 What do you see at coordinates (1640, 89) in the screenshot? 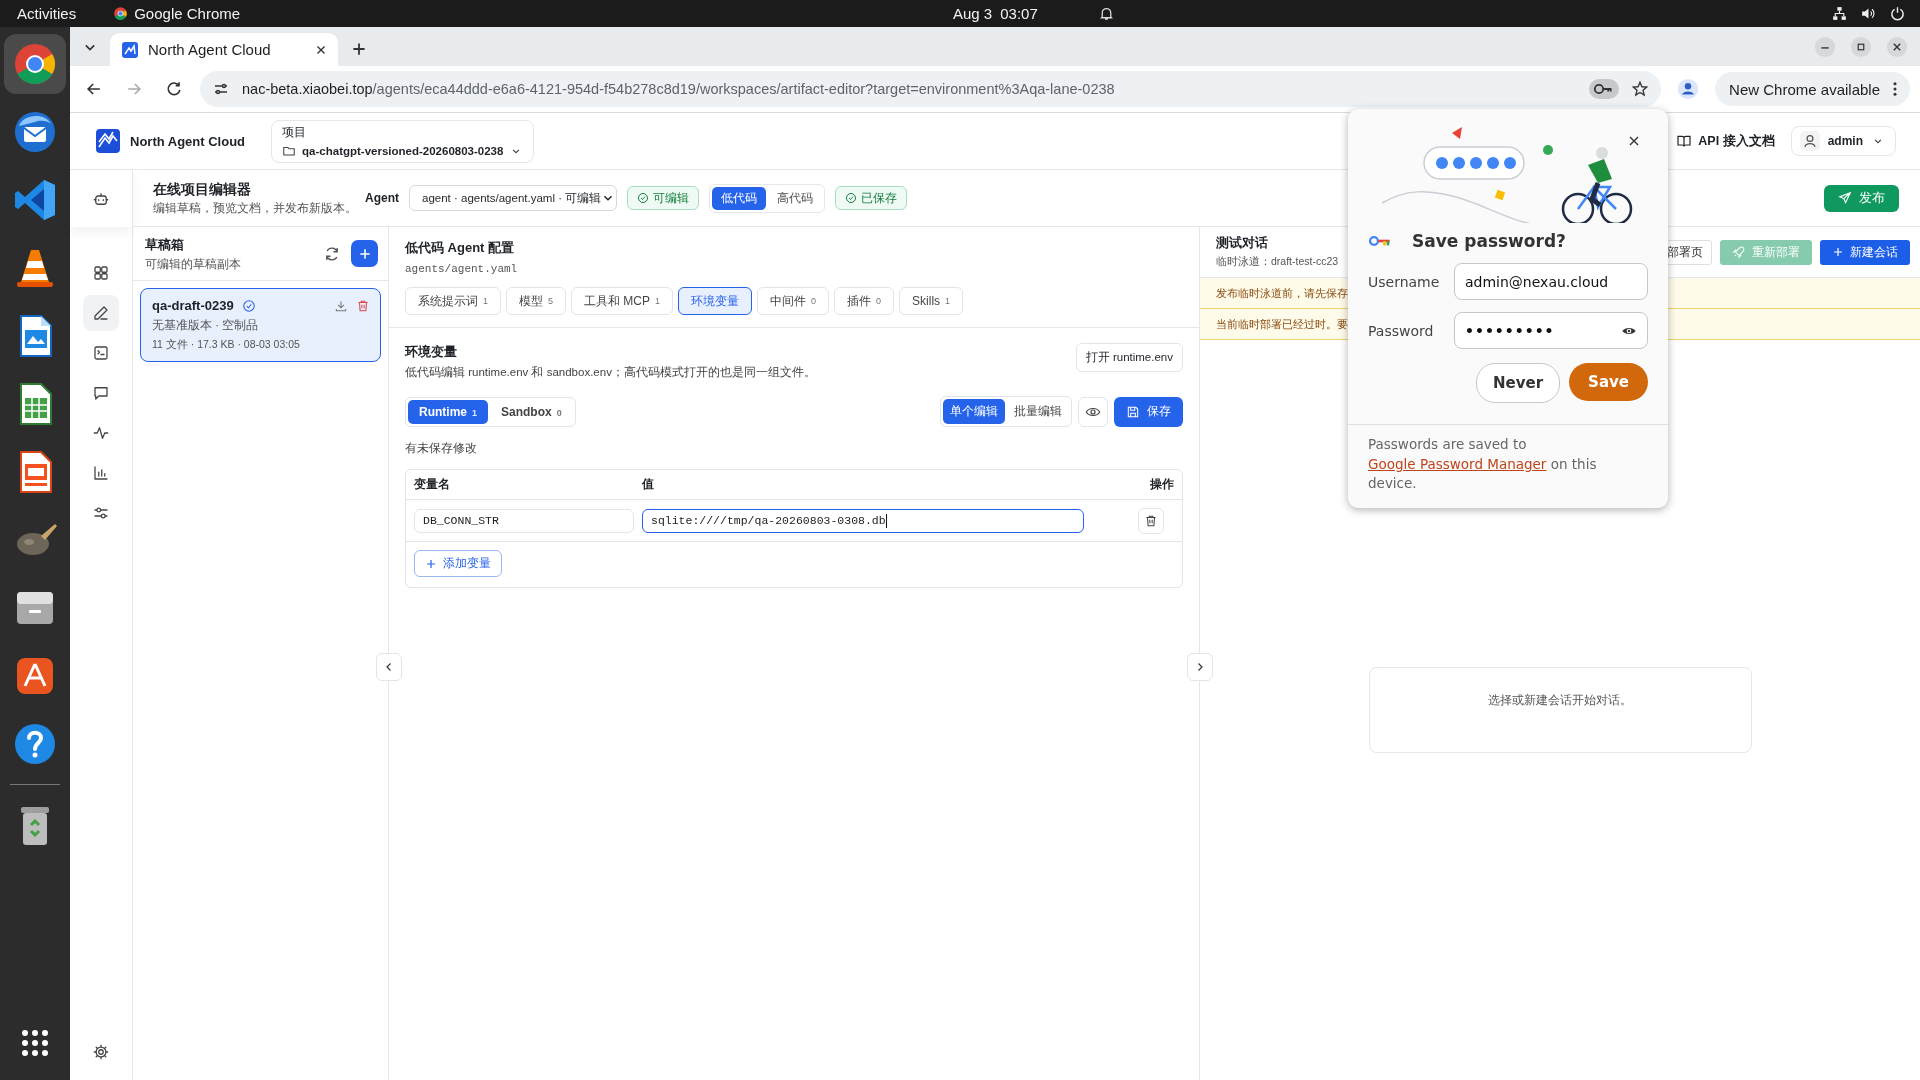
I see `bookmark-star-icon` at bounding box center [1640, 89].